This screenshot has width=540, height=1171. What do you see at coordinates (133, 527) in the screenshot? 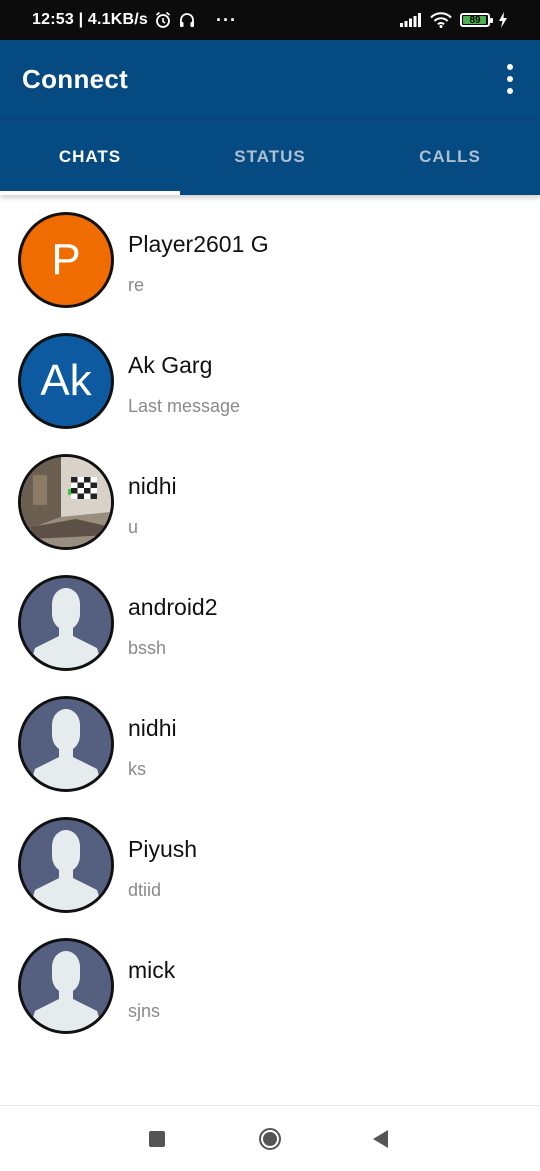
I see `chat-last-message: u` at bounding box center [133, 527].